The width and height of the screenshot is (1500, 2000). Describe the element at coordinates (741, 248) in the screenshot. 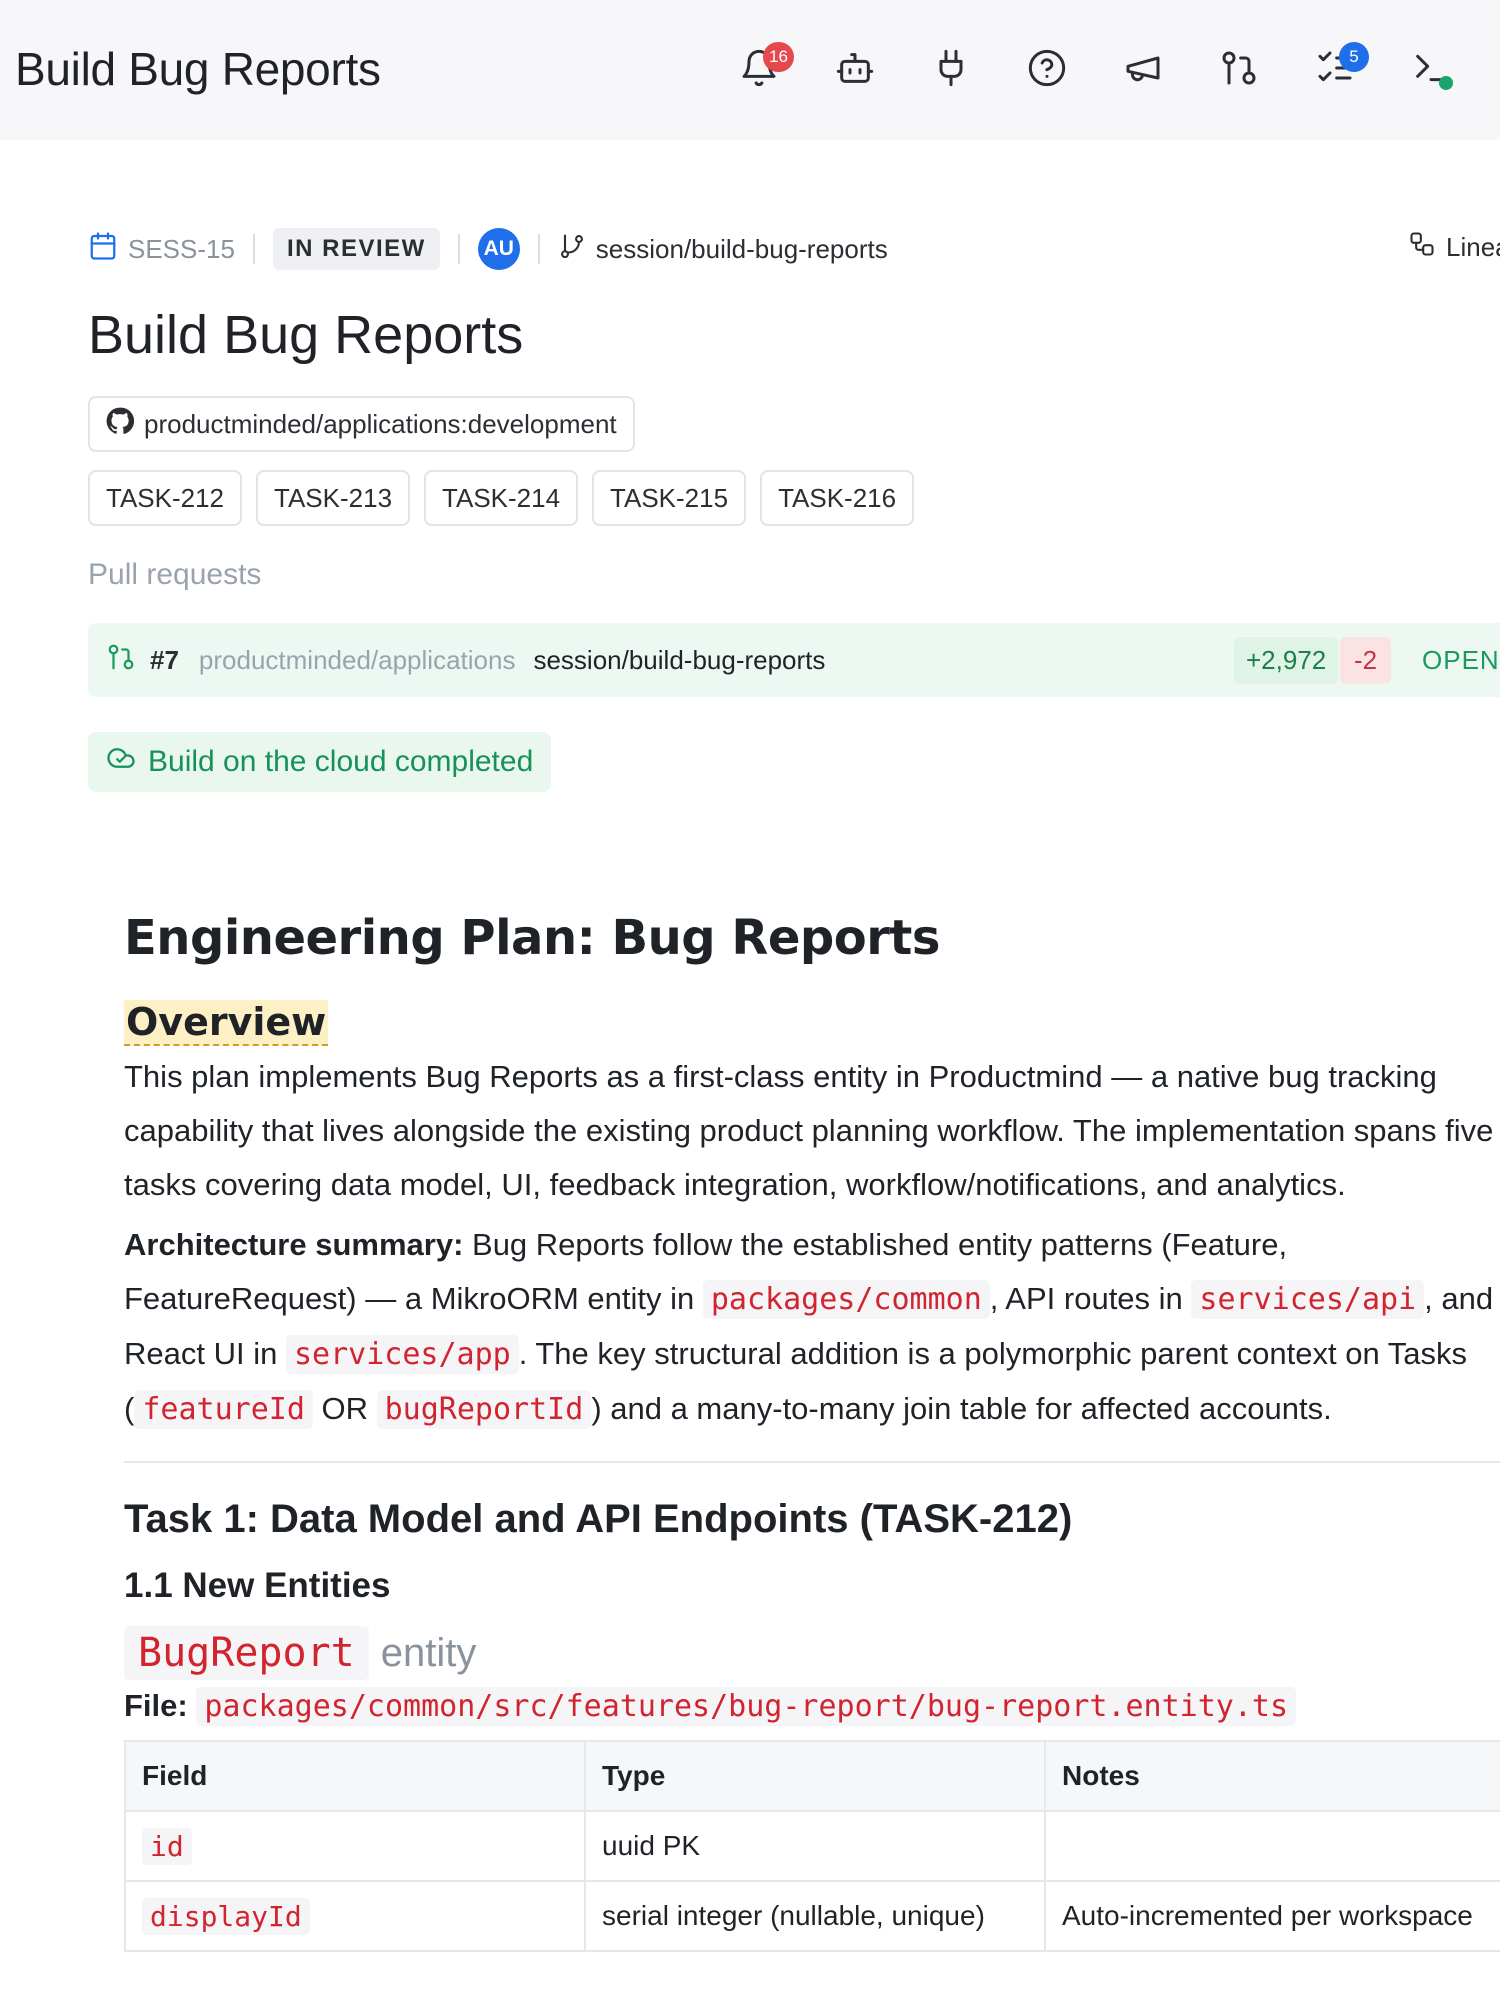

I see `branch-name: session/build-bug-reports` at that location.